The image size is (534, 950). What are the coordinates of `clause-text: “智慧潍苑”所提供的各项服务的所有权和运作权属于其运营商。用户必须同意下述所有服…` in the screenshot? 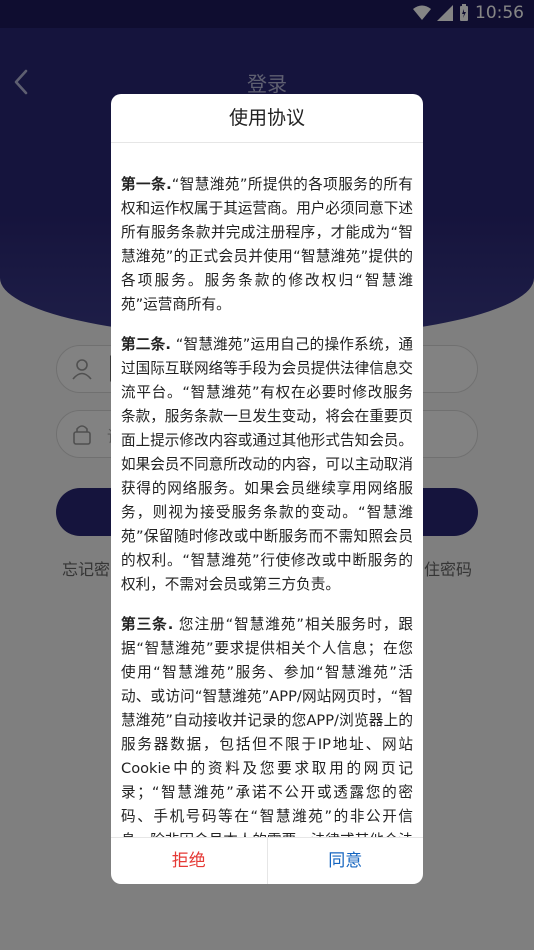 It's located at (267, 244).